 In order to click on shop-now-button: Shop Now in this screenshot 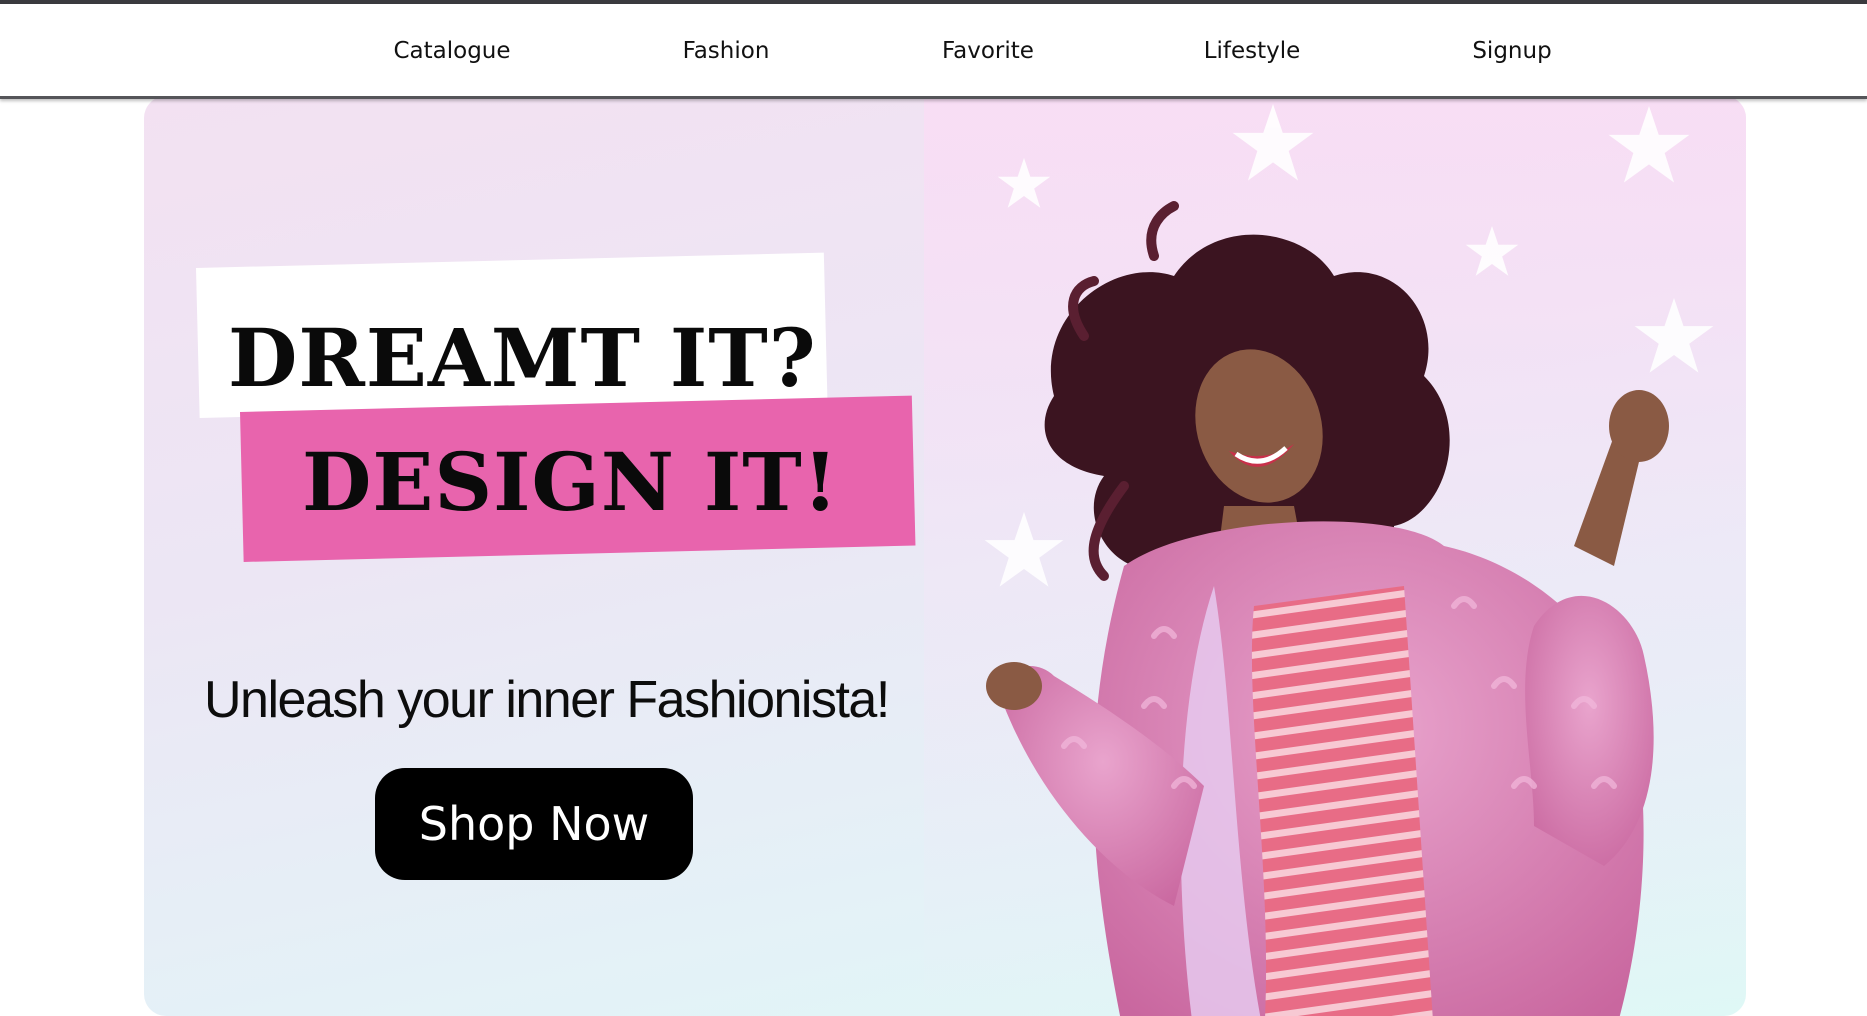, I will do `click(534, 824)`.